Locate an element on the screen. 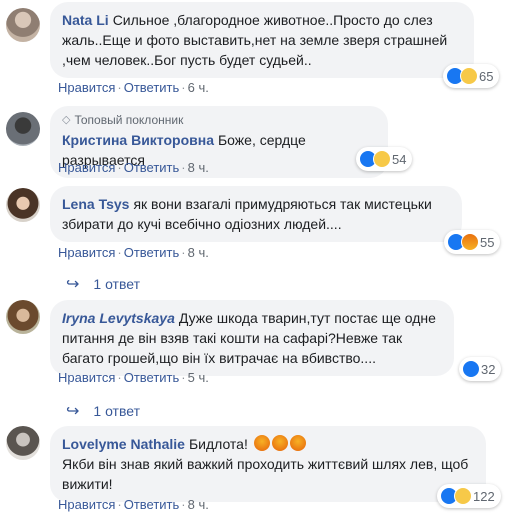 The height and width of the screenshot is (514, 510). comment-time: 6 ч. is located at coordinates (198, 87).